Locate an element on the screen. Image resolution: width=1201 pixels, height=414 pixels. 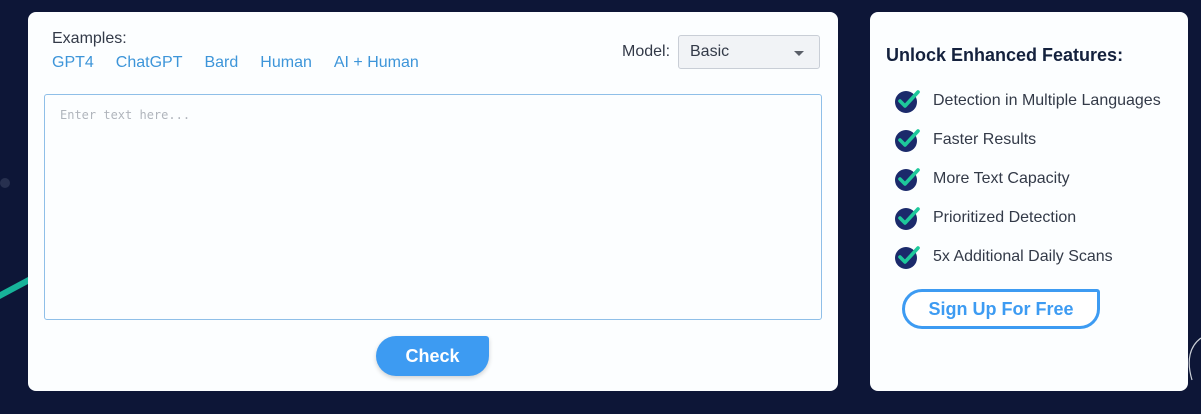
example-link-chatgpt: ChatGPT is located at coordinates (149, 63).